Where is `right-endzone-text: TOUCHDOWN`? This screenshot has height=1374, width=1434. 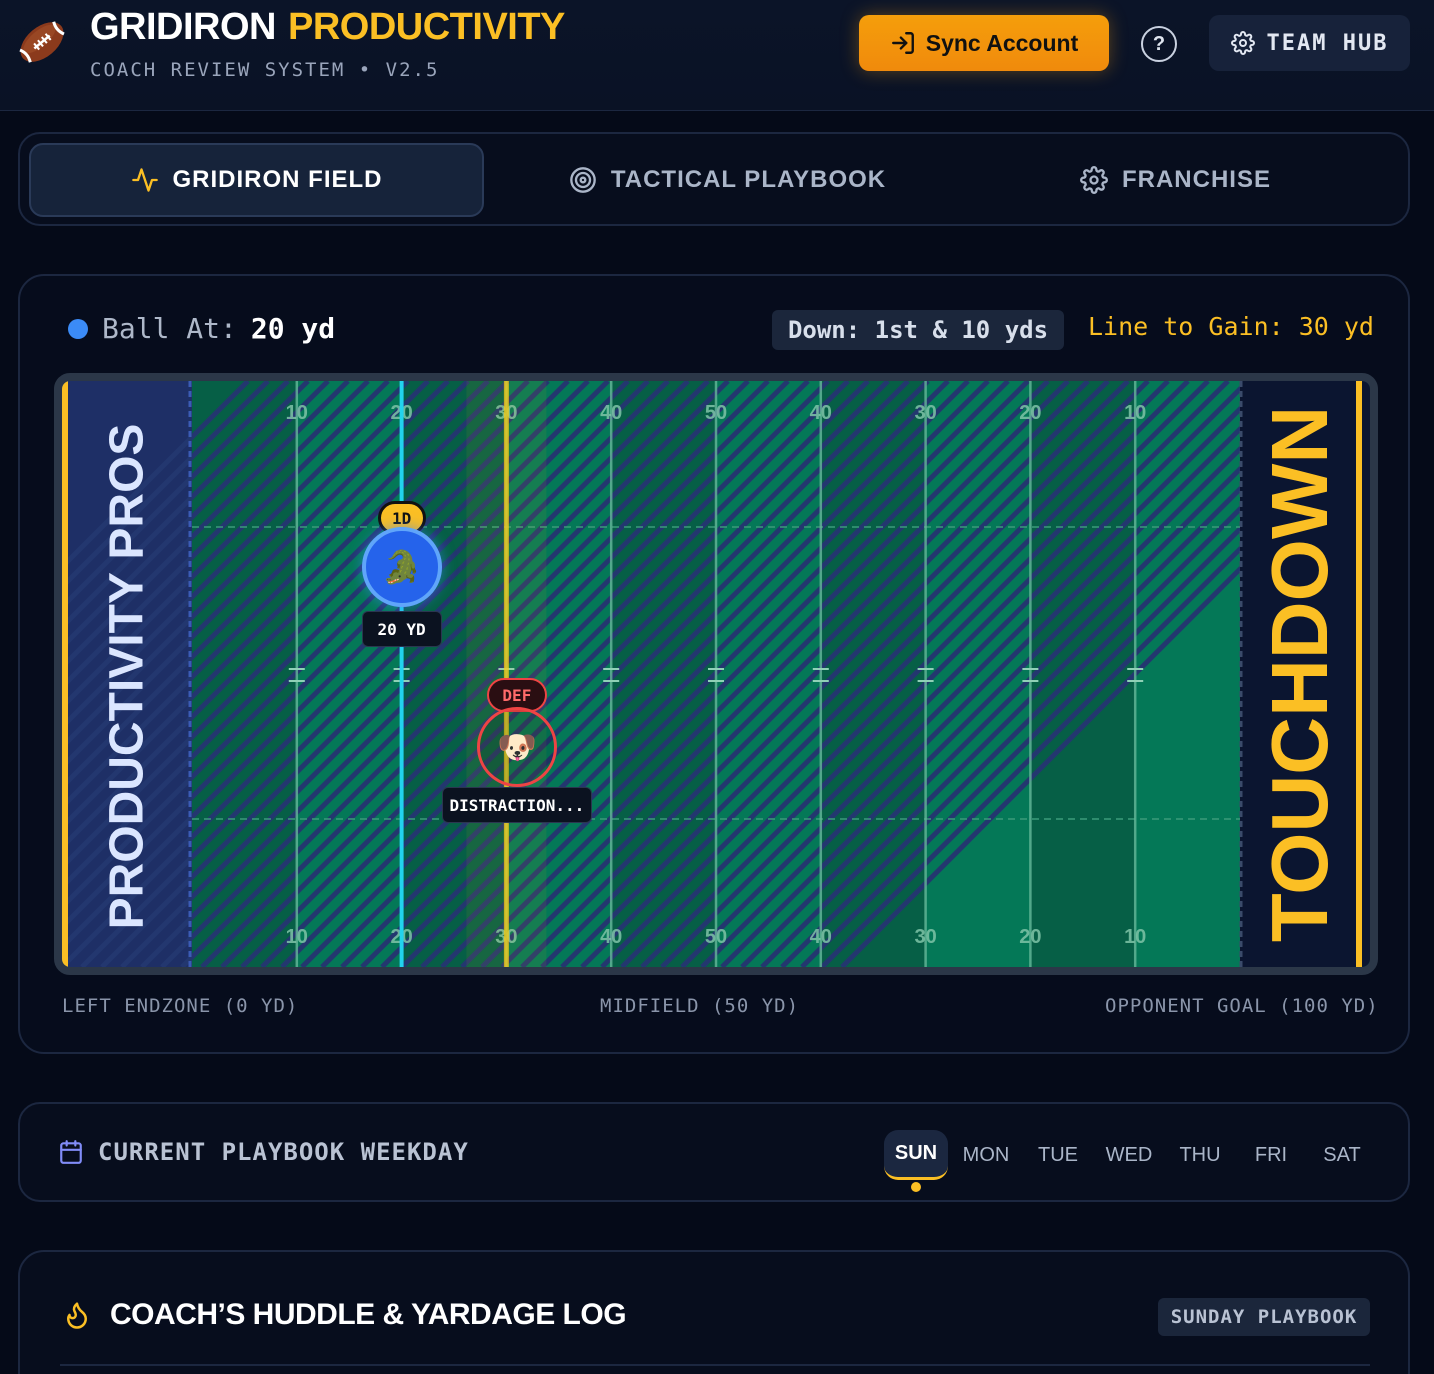 right-endzone-text: TOUCHDOWN is located at coordinates (1299, 674).